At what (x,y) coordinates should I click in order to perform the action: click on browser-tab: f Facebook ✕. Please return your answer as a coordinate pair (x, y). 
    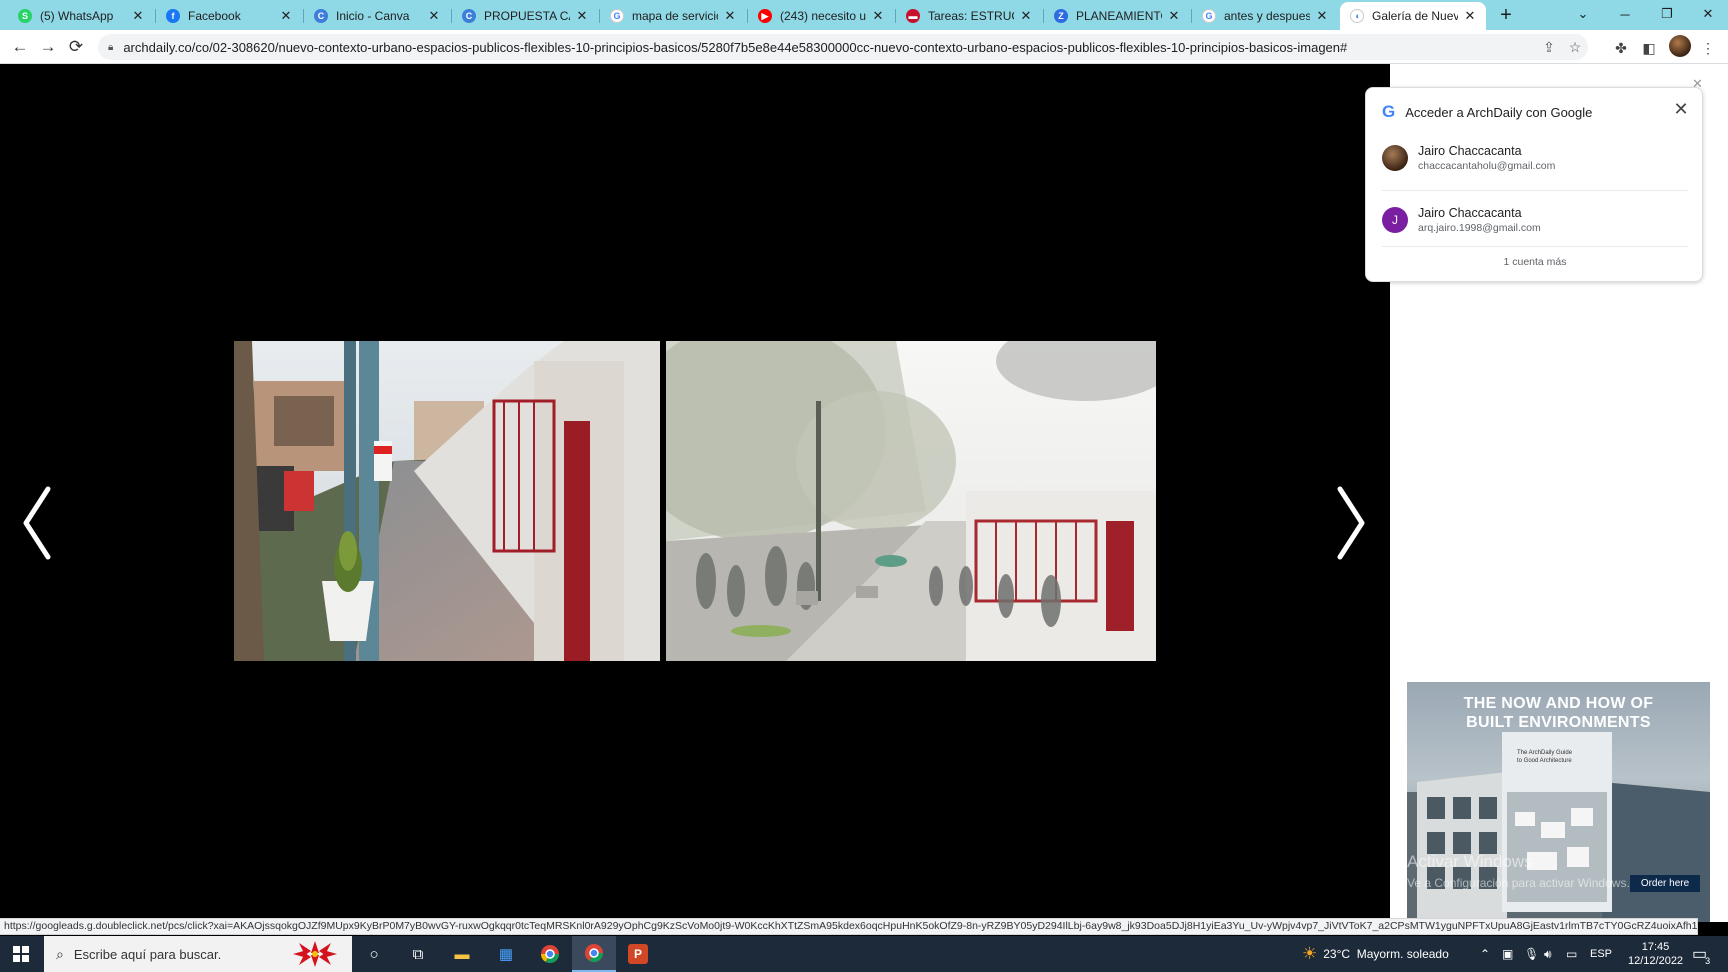
    Looking at the image, I should click on (229, 16).